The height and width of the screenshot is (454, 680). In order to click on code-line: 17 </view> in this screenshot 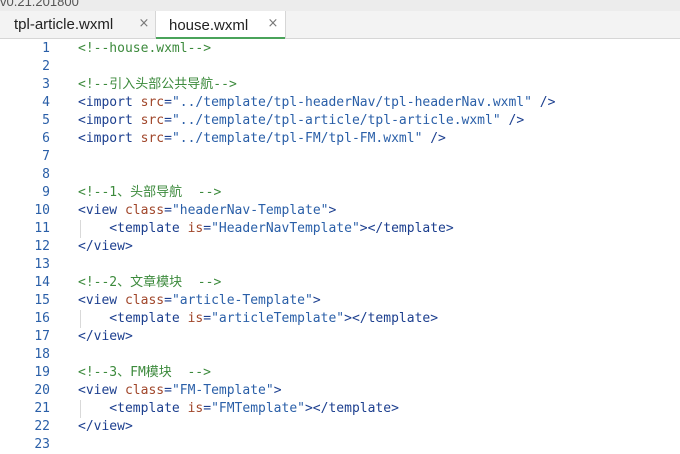, I will do `click(340, 337)`.